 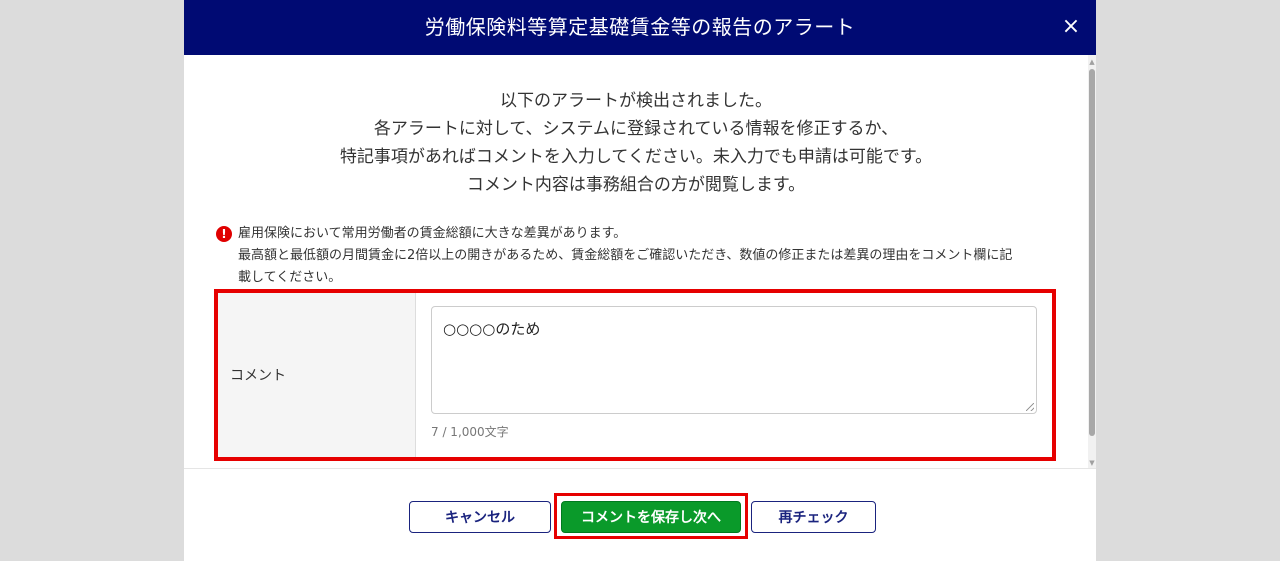 I want to click on comment-textarea: ○○○○のため, so click(x=734, y=360).